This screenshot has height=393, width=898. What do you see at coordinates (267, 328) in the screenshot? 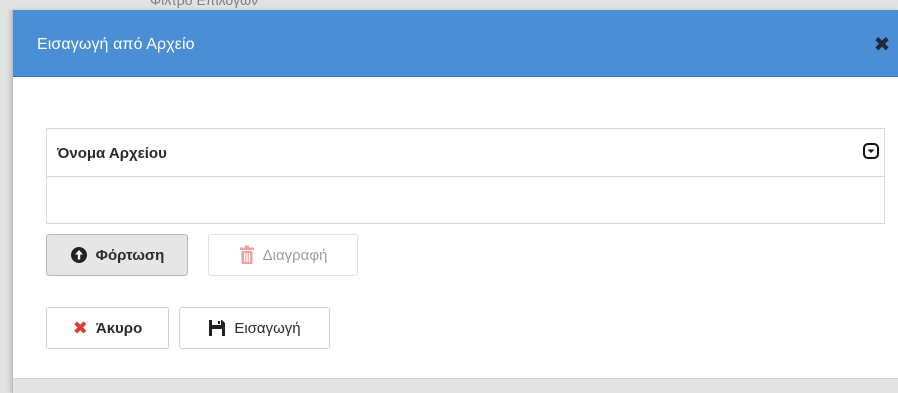
I see `insert-button-label: Εισαγωγή` at bounding box center [267, 328].